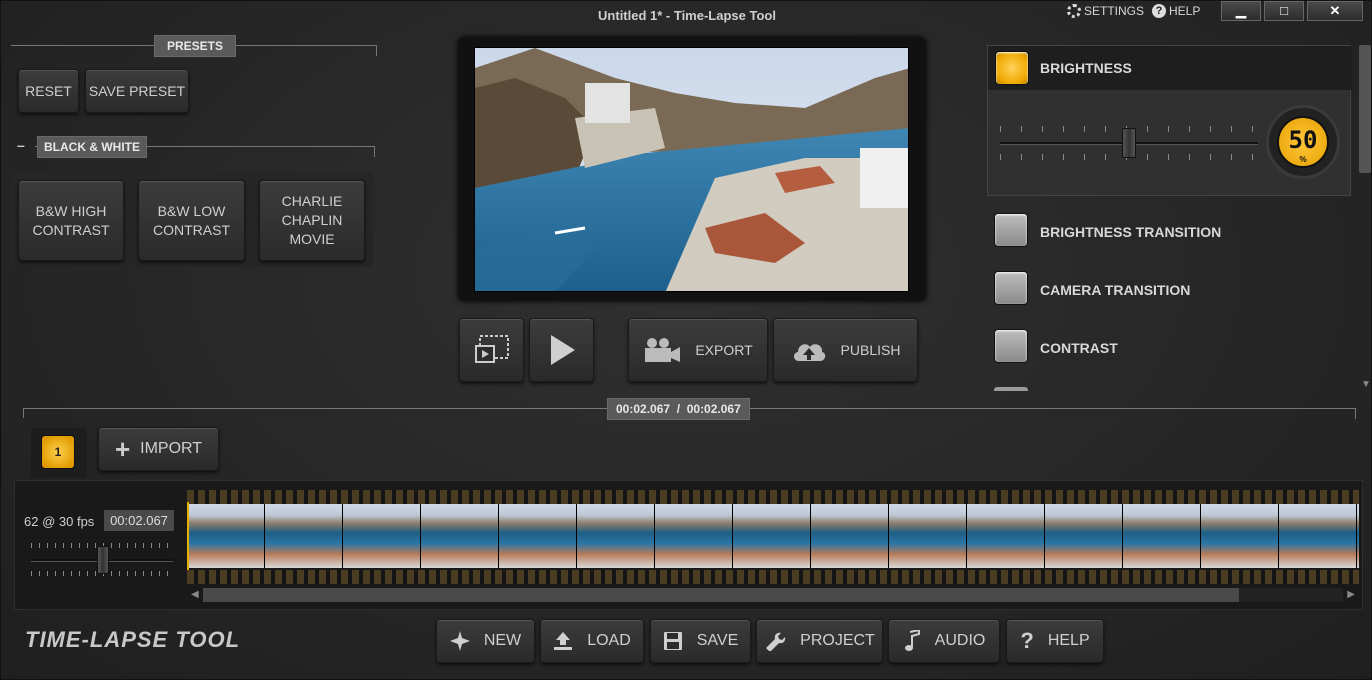 The width and height of the screenshot is (1372, 680). What do you see at coordinates (485, 641) in the screenshot?
I see `new-button: NEW` at bounding box center [485, 641].